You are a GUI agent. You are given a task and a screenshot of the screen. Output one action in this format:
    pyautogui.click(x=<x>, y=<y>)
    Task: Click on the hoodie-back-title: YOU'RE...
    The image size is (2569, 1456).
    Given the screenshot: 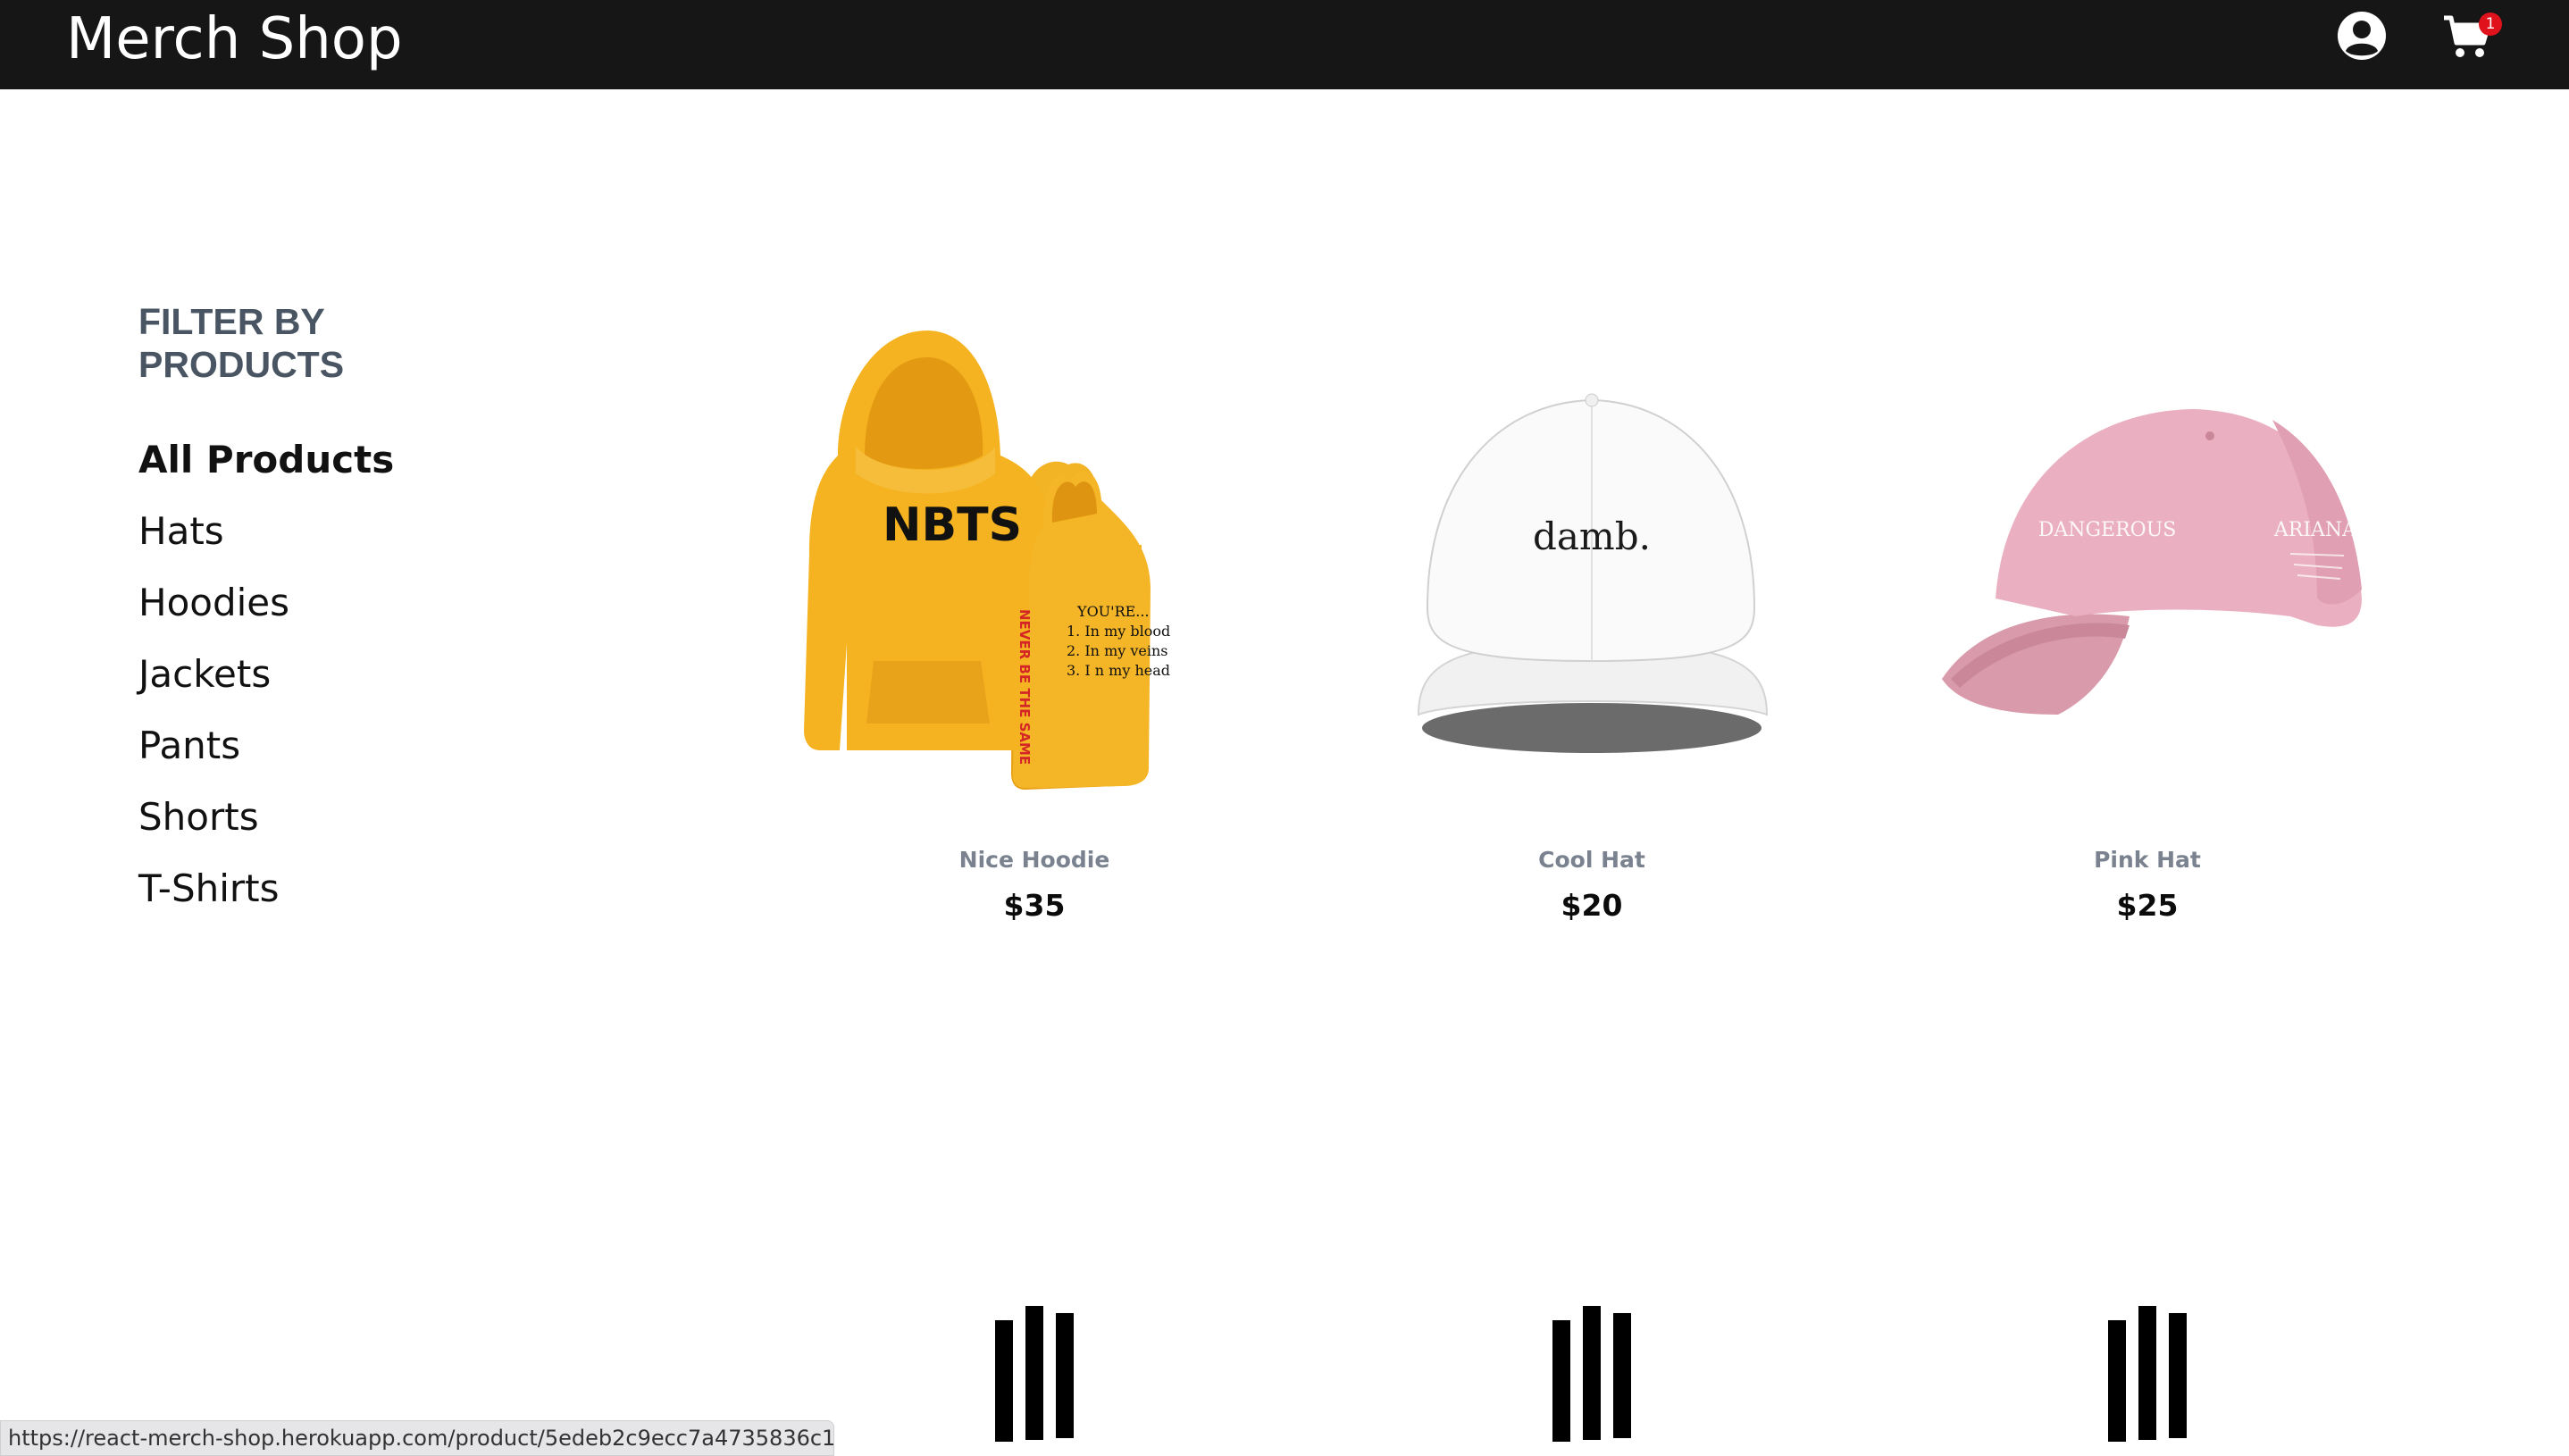 What is the action you would take?
    pyautogui.click(x=1113, y=611)
    